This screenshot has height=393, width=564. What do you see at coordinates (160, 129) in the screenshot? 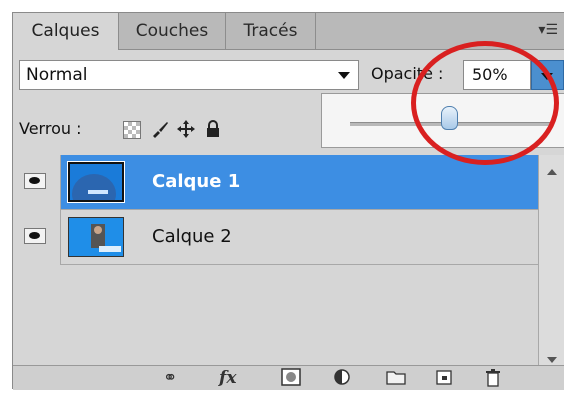
I see `lock-paint-brush-icon` at bounding box center [160, 129].